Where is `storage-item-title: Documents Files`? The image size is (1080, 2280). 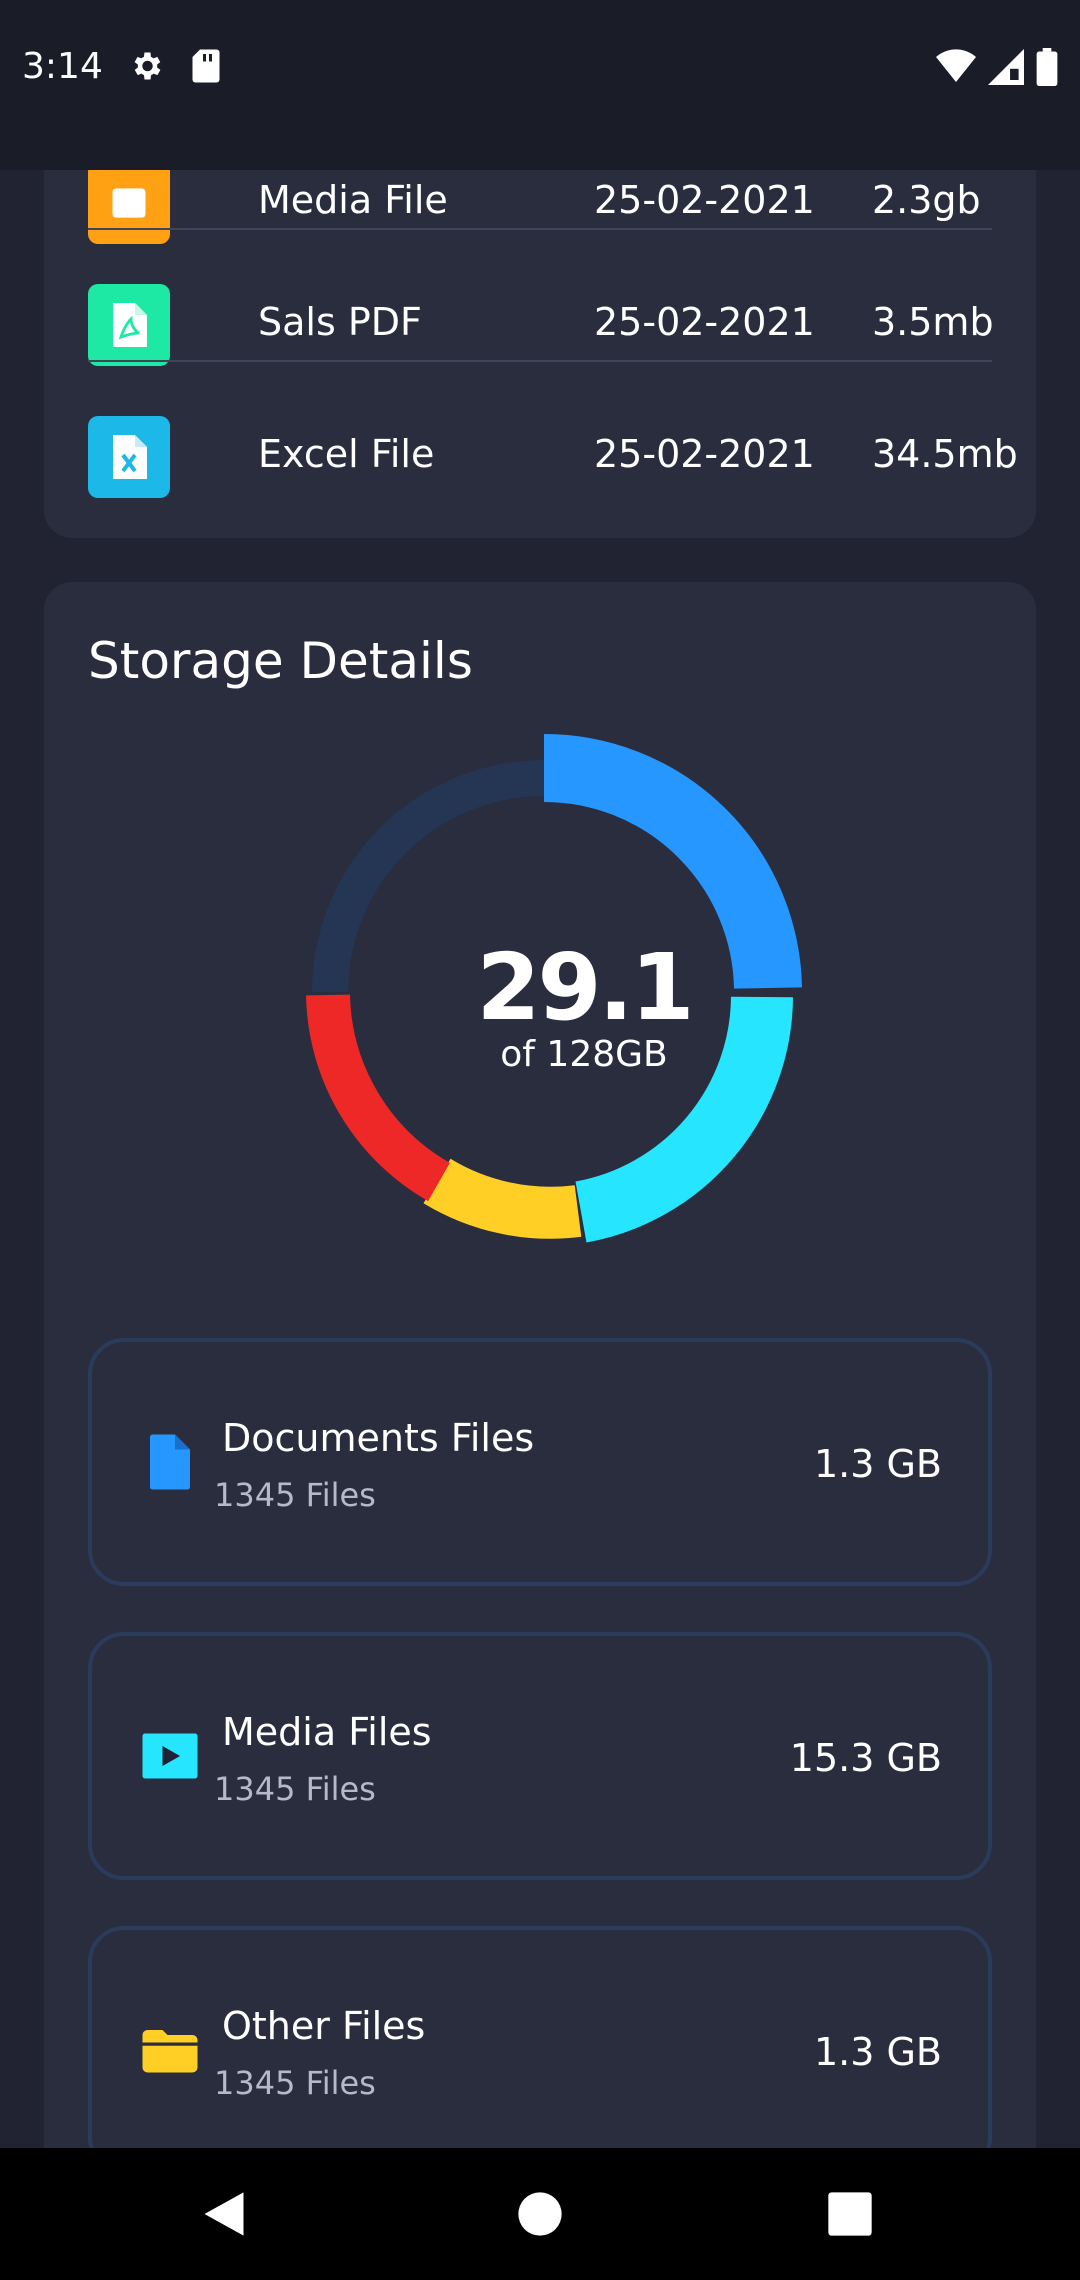
storage-item-title: Documents Files is located at coordinates (378, 1438).